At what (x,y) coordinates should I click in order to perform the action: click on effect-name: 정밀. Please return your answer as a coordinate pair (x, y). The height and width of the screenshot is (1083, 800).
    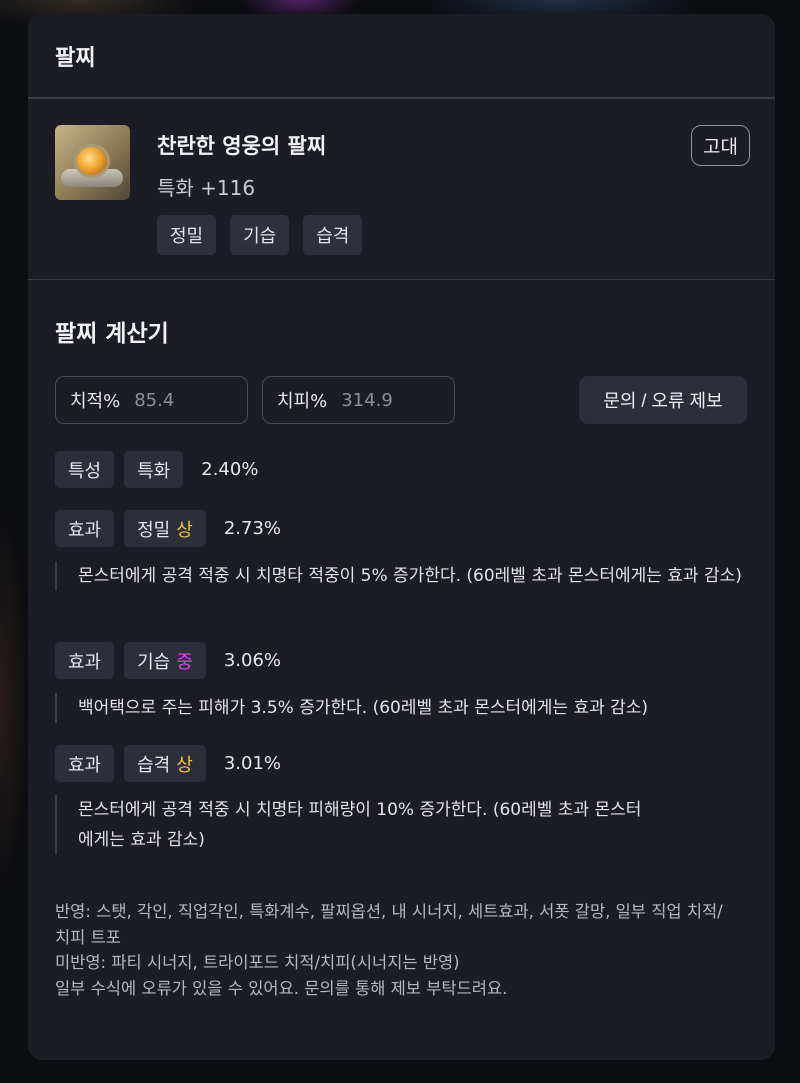
    Looking at the image, I should click on (154, 530).